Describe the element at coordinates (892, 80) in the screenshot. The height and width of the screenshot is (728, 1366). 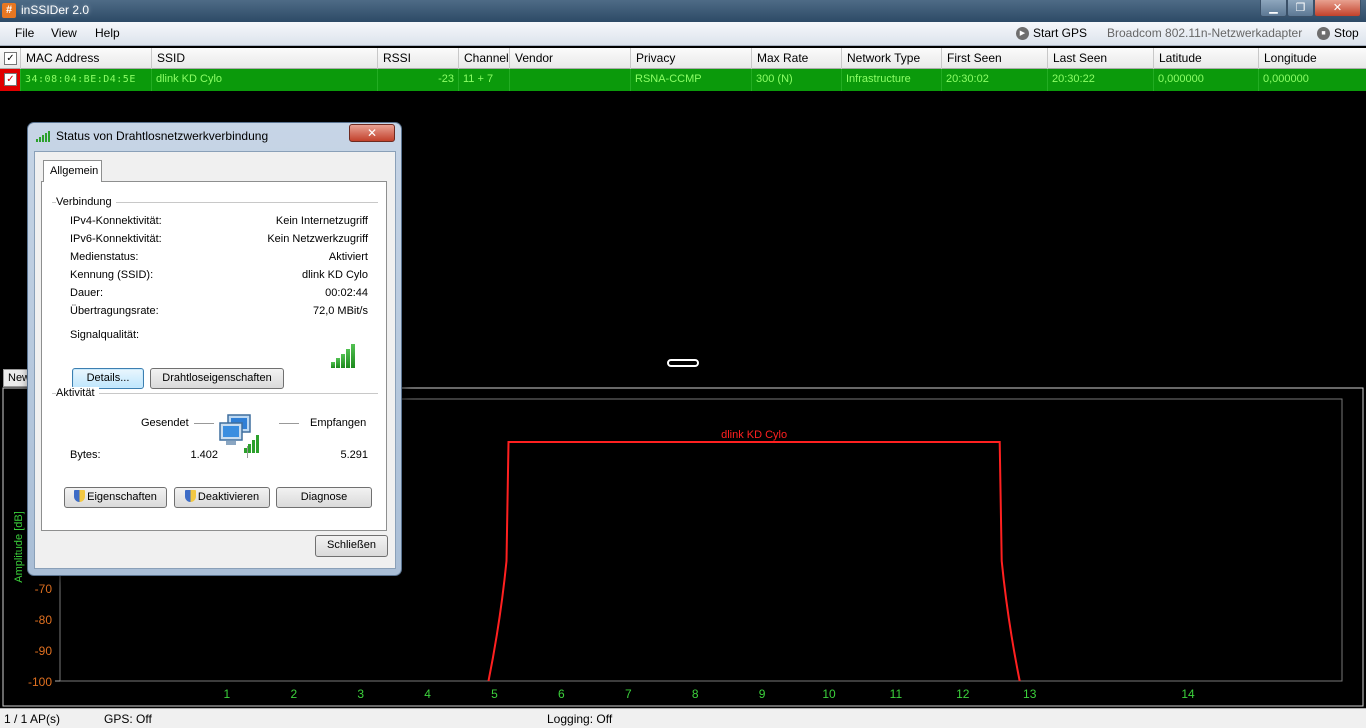
I see `cell-network-type: Infrastructure` at that location.